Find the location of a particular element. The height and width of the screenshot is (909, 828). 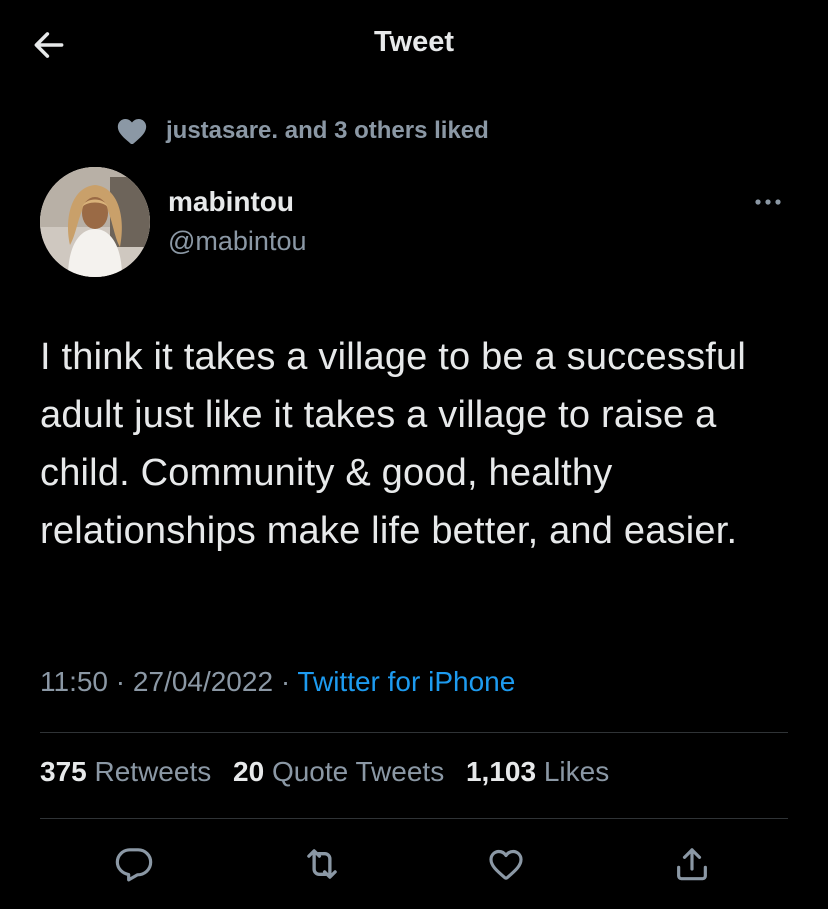

retweets-stat: 375 Retweets is located at coordinates (125, 771).